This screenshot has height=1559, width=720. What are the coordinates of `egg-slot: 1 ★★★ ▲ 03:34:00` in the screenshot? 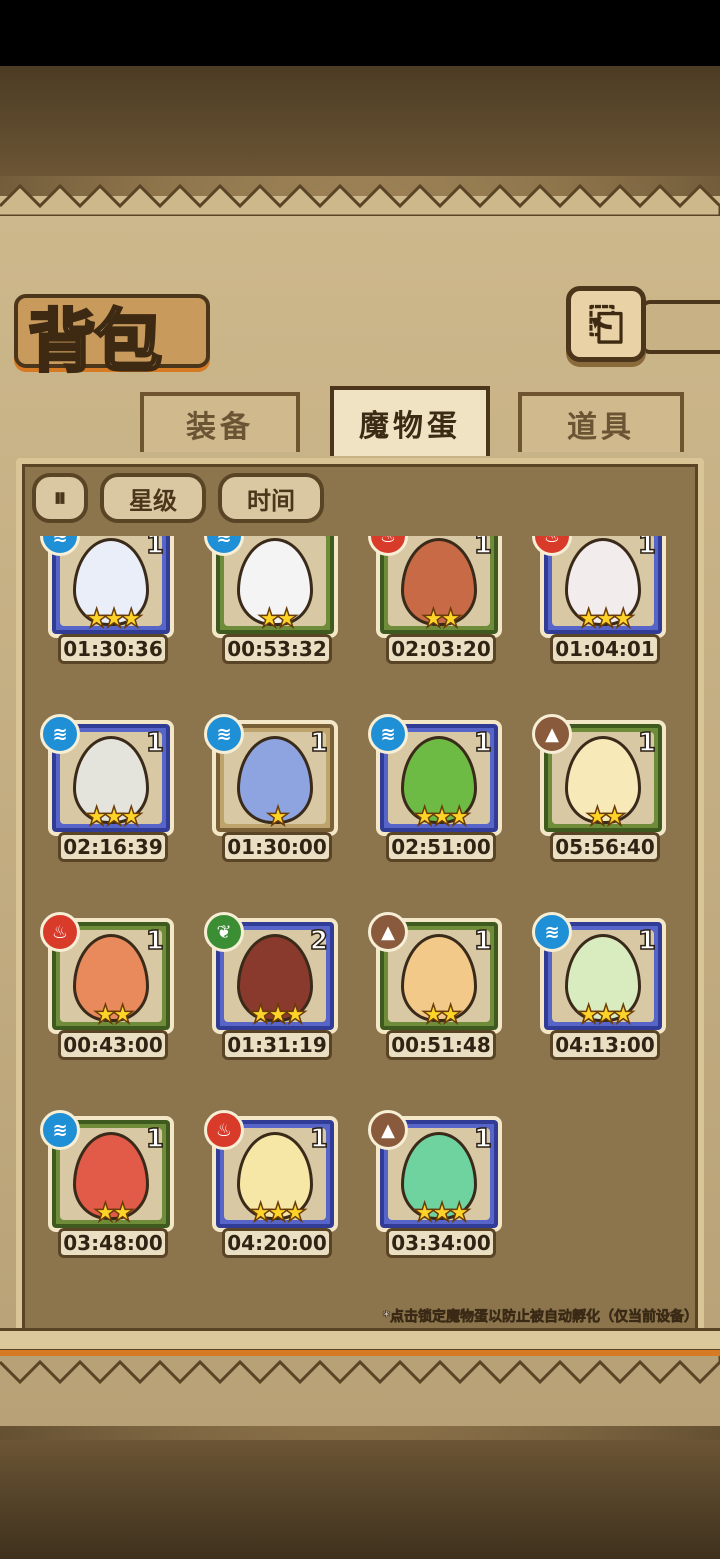 It's located at (438, 1185).